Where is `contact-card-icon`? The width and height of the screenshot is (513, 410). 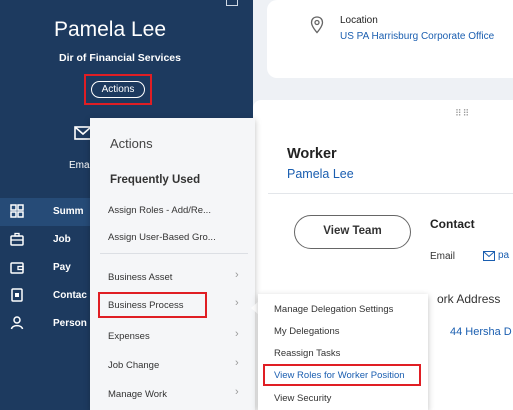
contact-card-icon is located at coordinates (17, 295).